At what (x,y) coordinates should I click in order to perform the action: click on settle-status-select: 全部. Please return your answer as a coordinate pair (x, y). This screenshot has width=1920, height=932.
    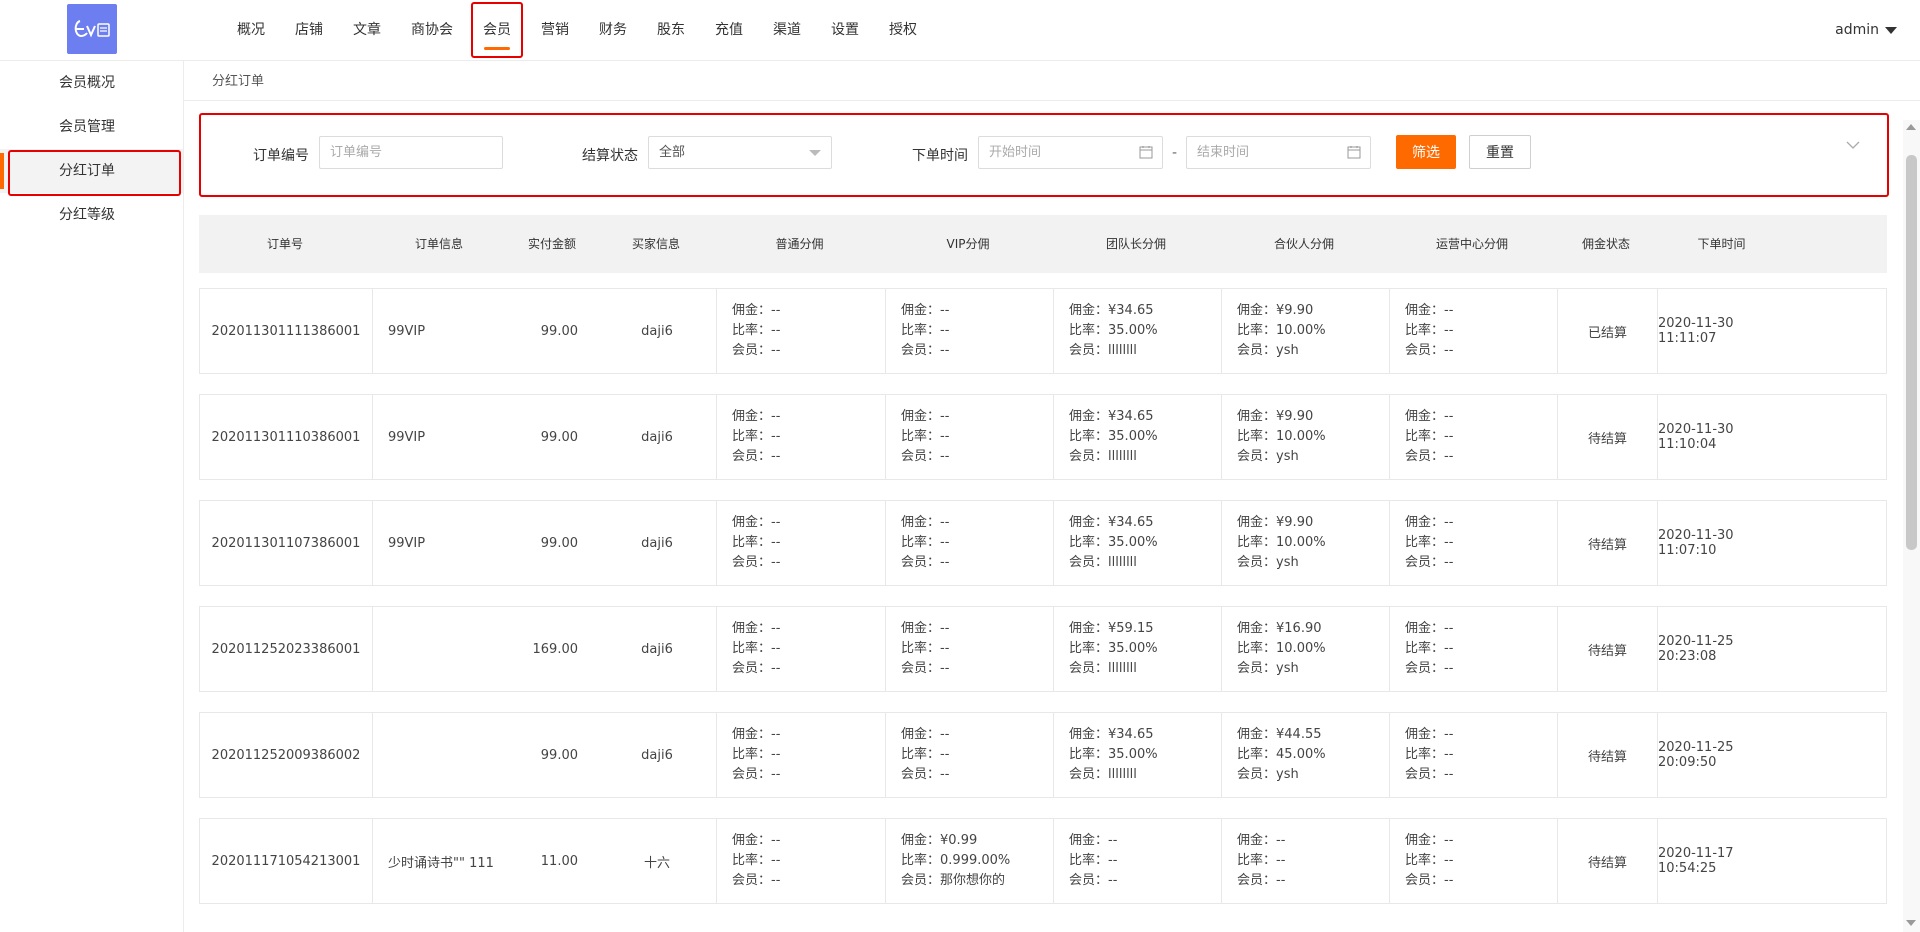
    Looking at the image, I should click on (740, 152).